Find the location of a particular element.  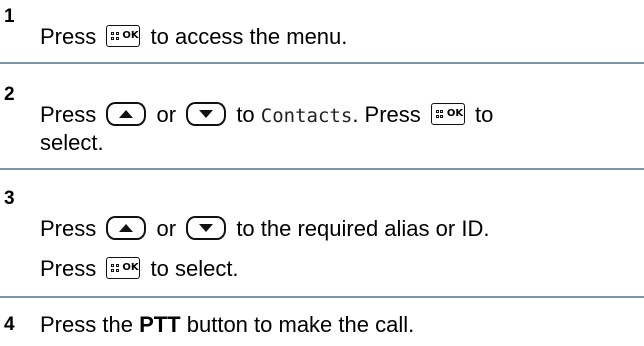

step-text: Press the PTT button to make the call. is located at coordinates (227, 325).